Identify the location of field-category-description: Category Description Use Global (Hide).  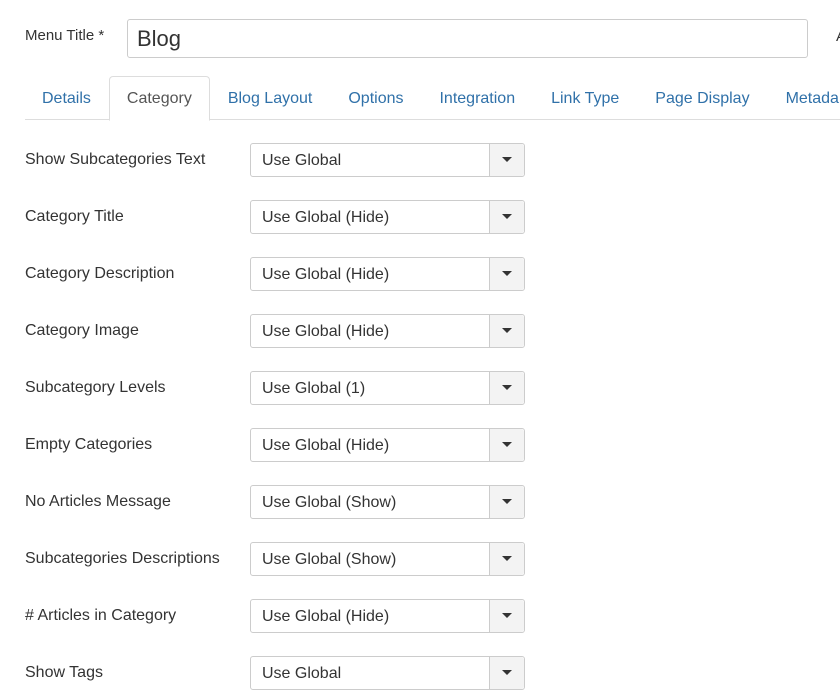
(420, 275).